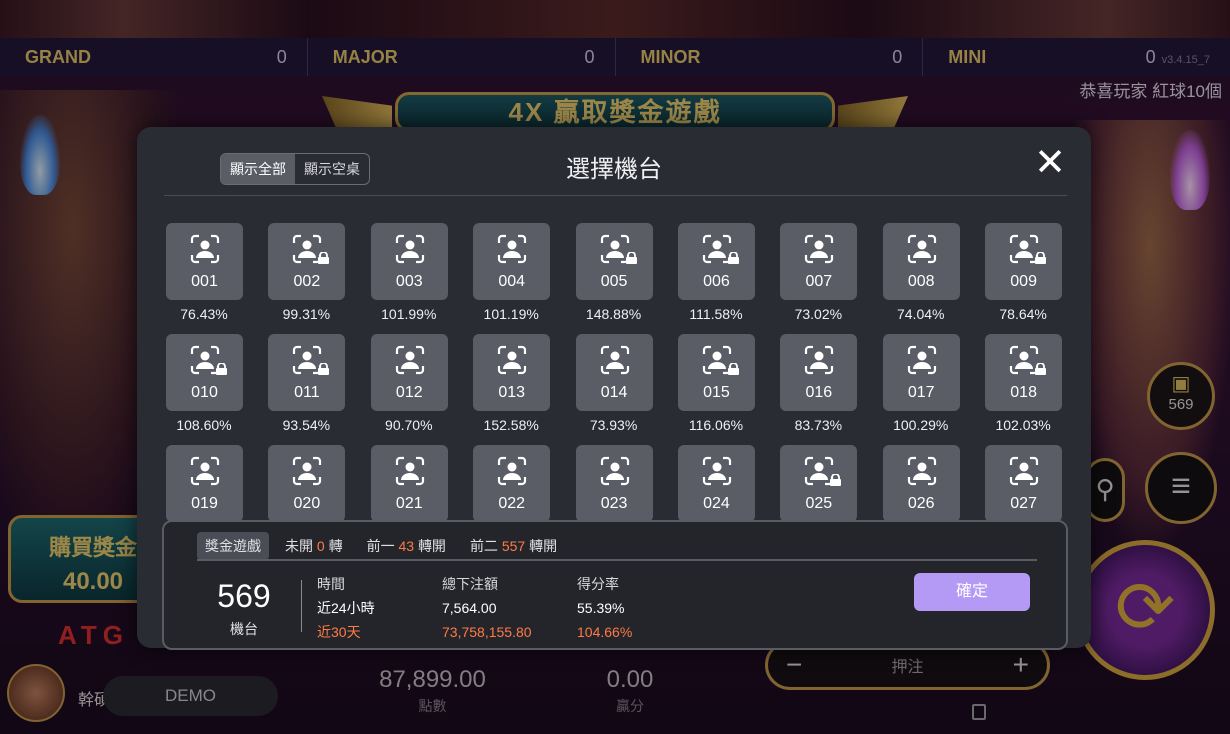  What do you see at coordinates (487, 632) in the screenshot?
I see `bet-row-30d: 73,758,155.80` at bounding box center [487, 632].